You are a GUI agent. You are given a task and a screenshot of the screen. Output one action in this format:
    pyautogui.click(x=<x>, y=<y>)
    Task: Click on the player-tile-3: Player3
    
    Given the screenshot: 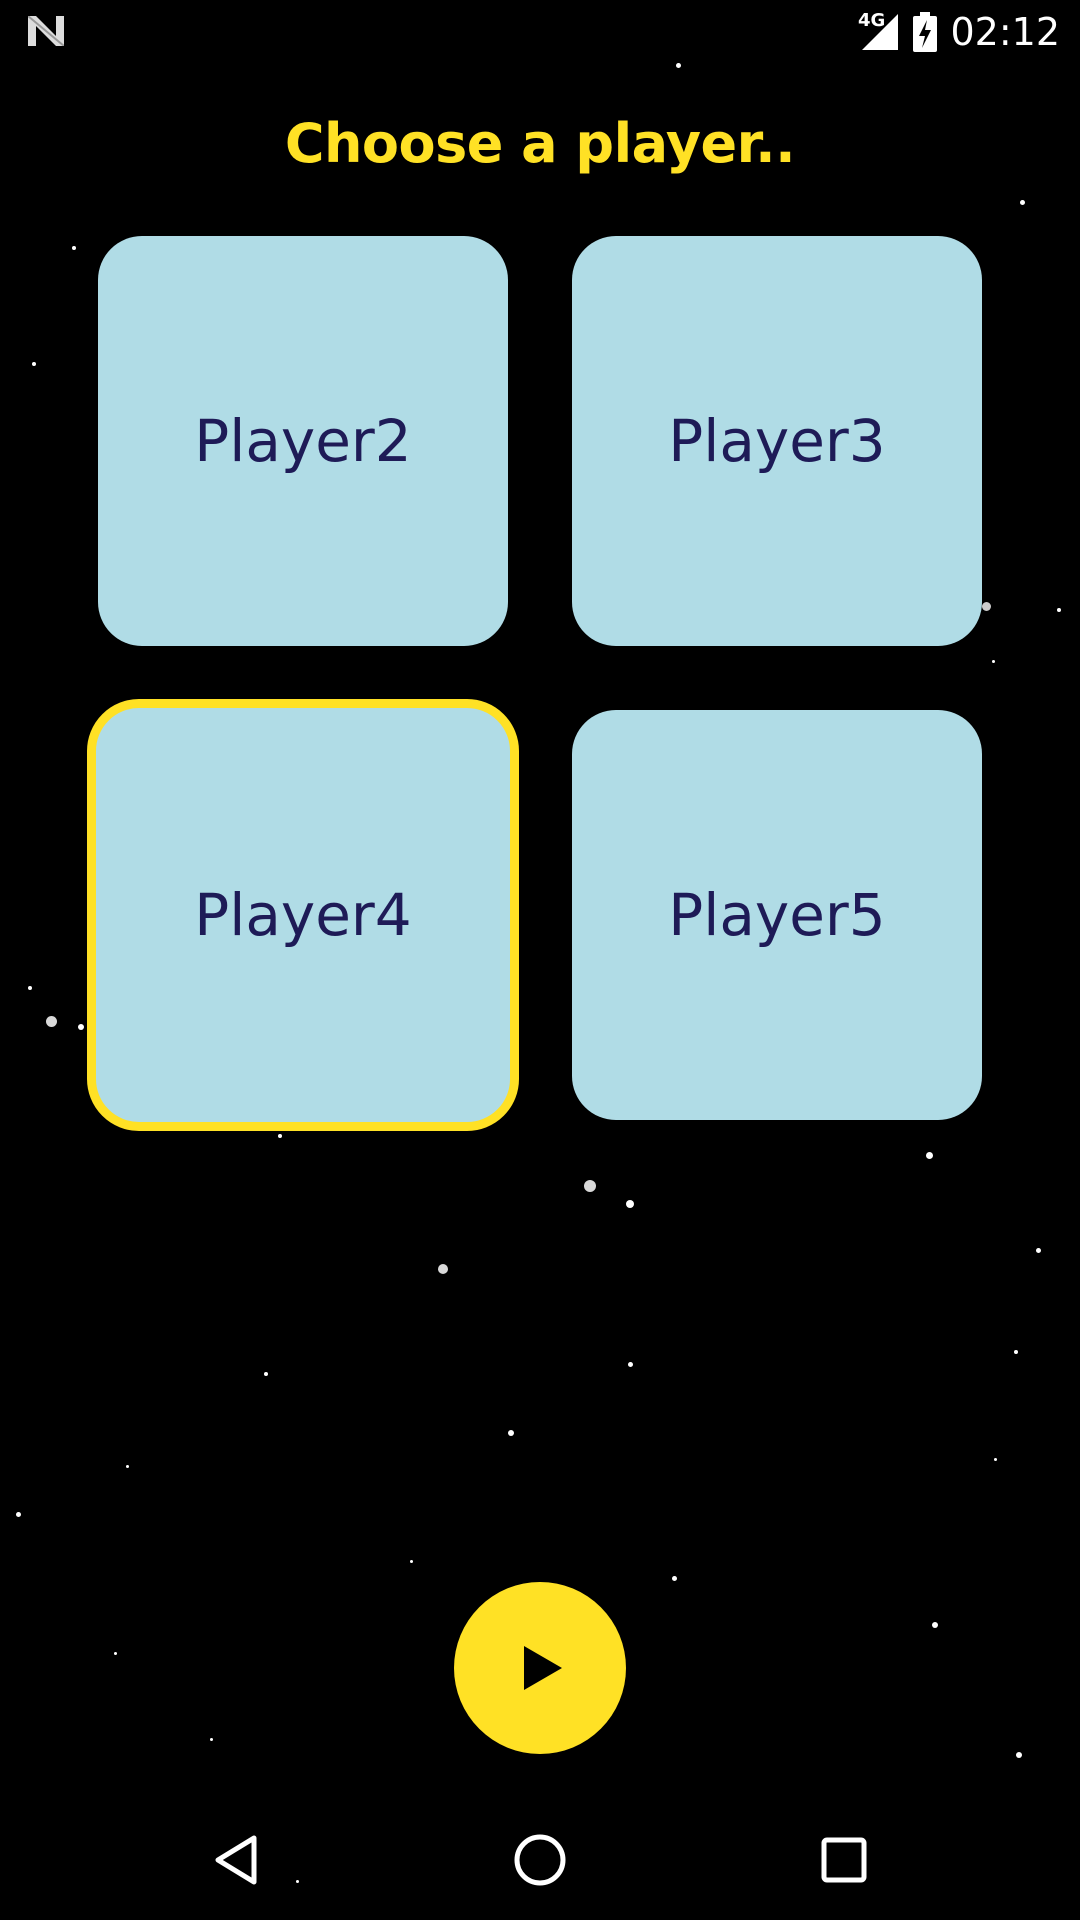 What is the action you would take?
    pyautogui.click(x=777, y=441)
    